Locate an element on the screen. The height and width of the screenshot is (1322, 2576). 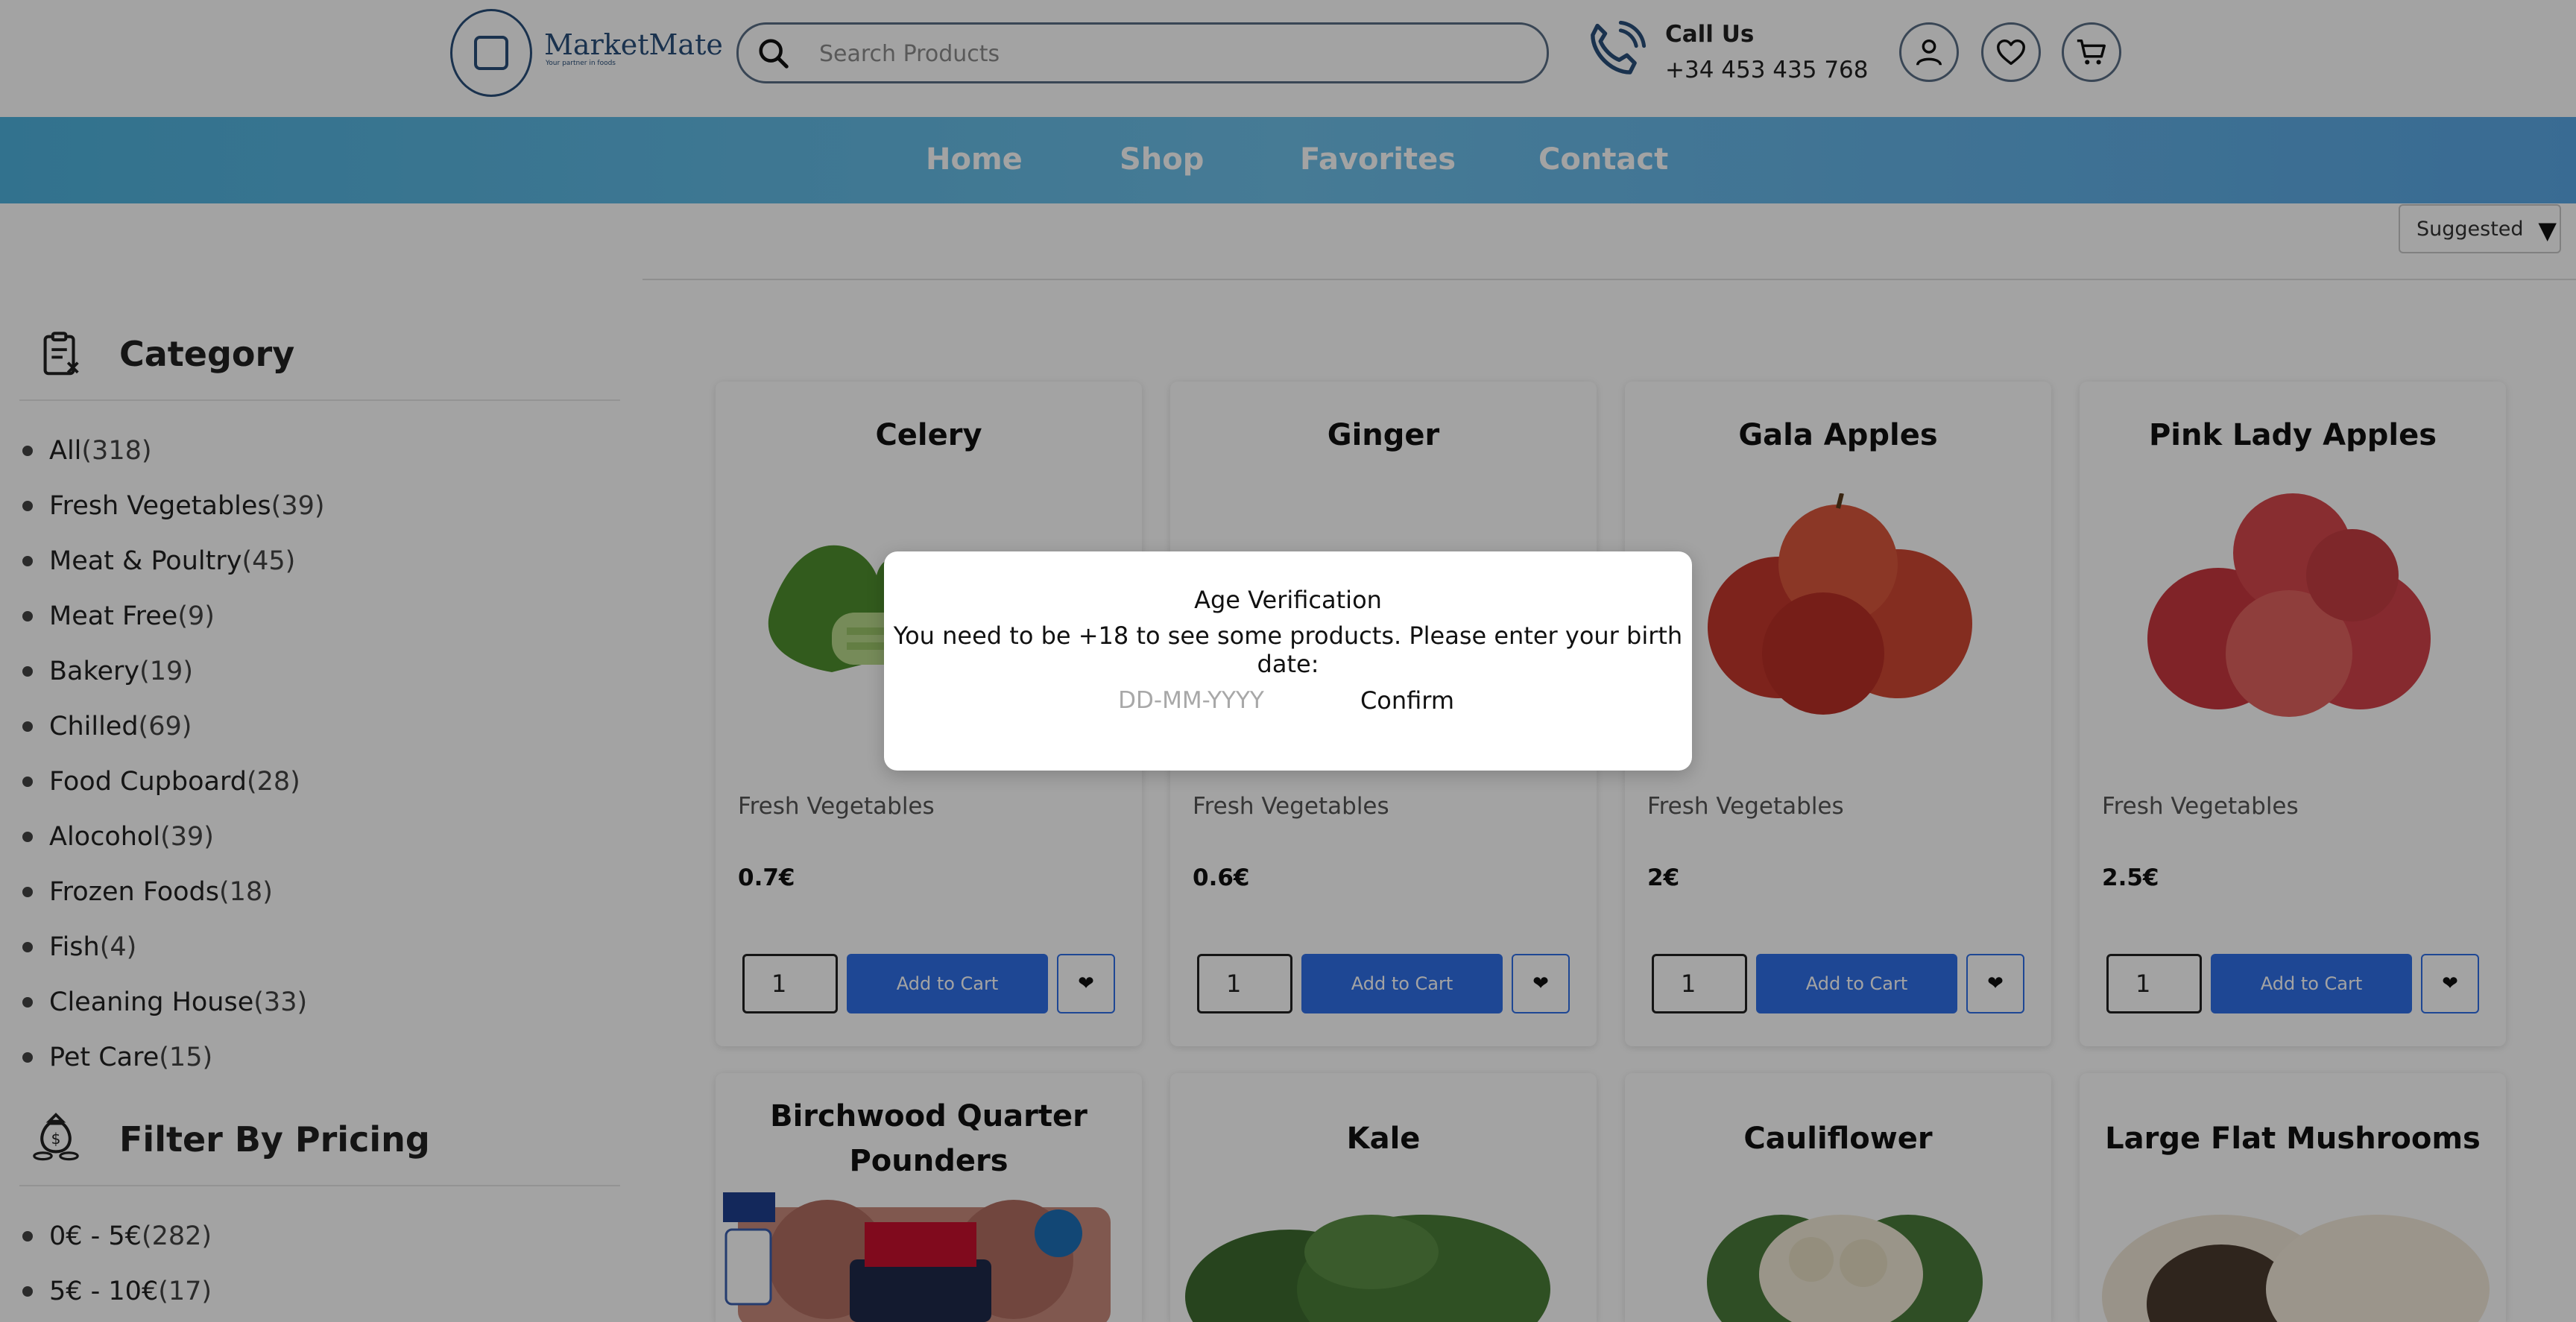
birth-date-input is located at coordinates (1191, 700).